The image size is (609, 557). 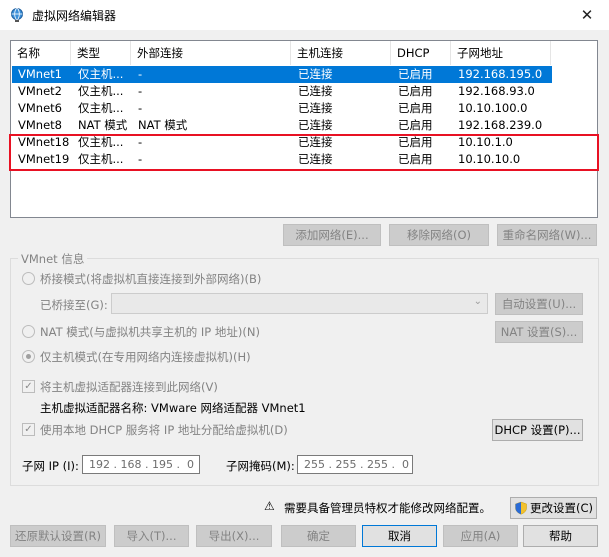 I want to click on adapter-name-text: 主机虚拟适配器名称: VMware 网络适配器 VMnet1, so click(x=173, y=408).